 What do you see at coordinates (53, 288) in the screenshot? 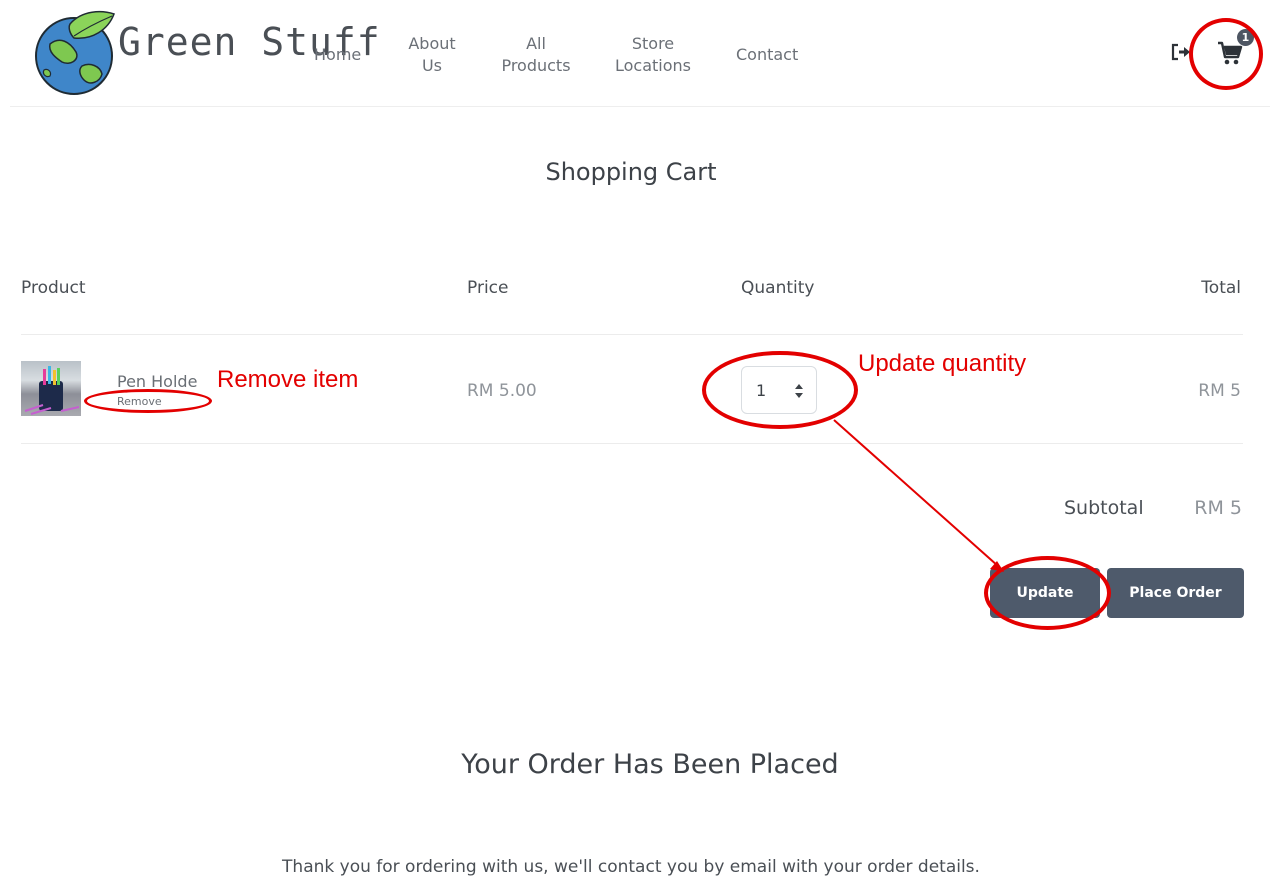
I see `column-header-product: Product` at bounding box center [53, 288].